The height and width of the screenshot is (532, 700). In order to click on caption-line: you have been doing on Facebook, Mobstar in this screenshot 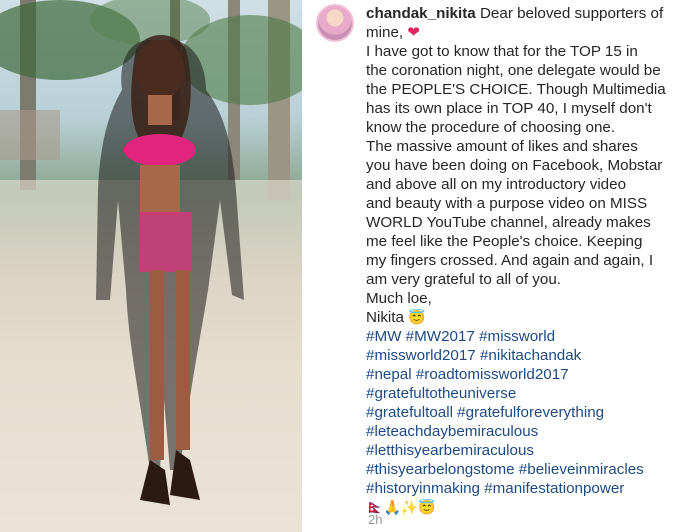, I will do `click(514, 165)`.